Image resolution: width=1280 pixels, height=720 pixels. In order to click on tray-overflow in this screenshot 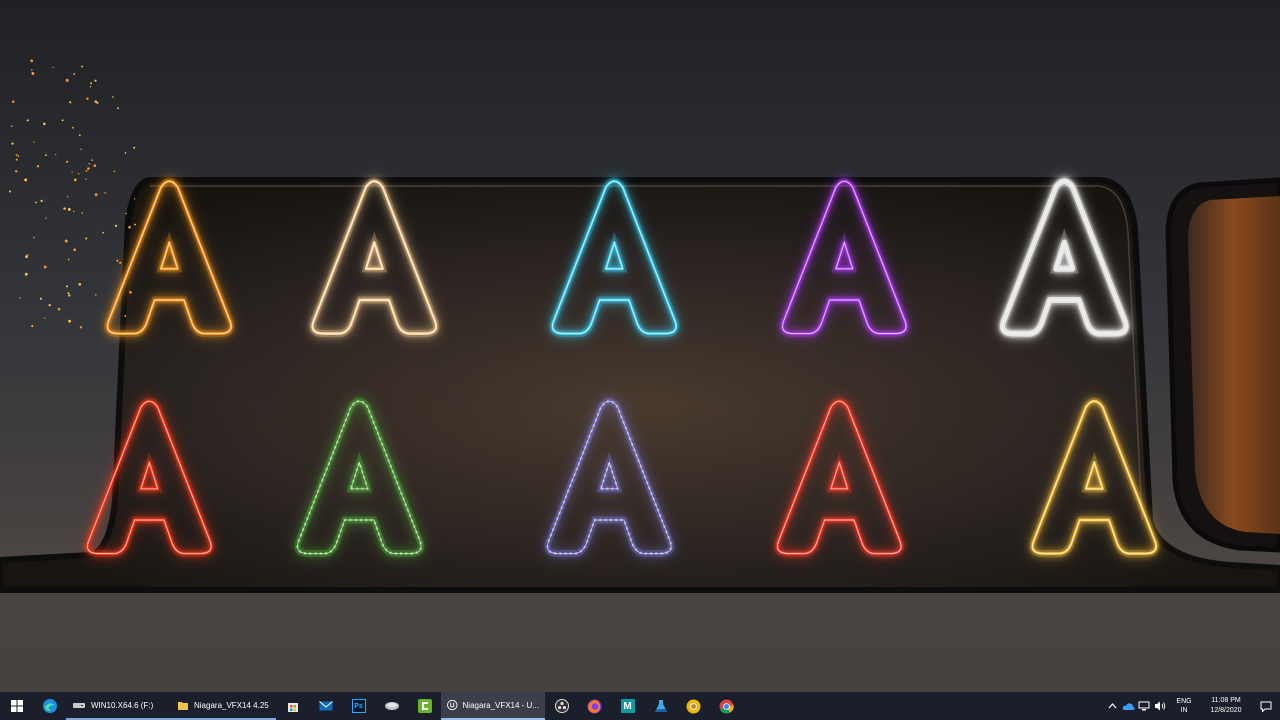, I will do `click(1112, 706)`.